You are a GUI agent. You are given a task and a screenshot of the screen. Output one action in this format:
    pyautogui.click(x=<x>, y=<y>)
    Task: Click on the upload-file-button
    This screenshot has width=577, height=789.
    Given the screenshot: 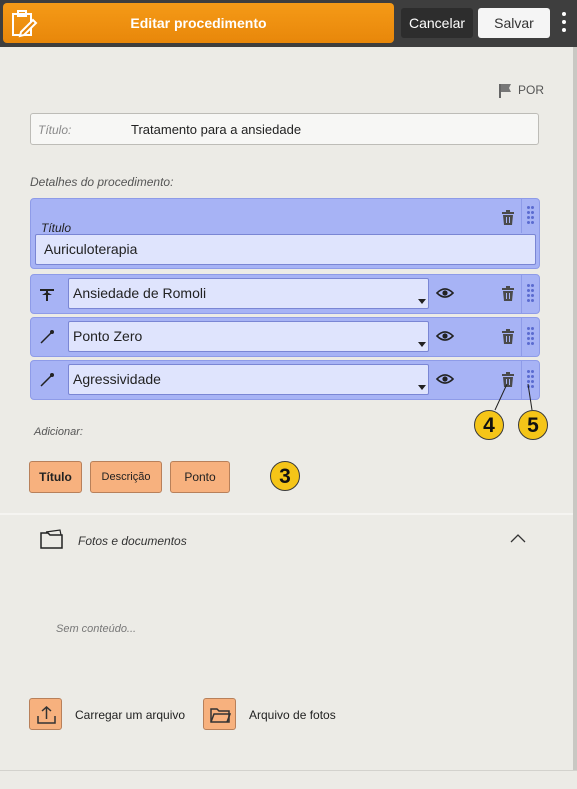 What is the action you would take?
    pyautogui.click(x=45, y=714)
    